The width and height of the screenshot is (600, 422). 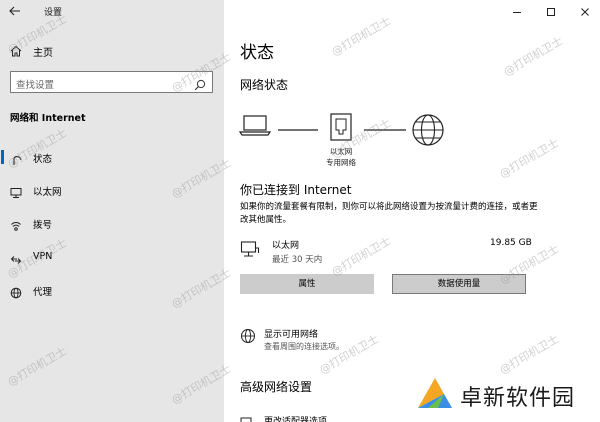 What do you see at coordinates (112, 11) in the screenshot?
I see `title-bar: 设置` at bounding box center [112, 11].